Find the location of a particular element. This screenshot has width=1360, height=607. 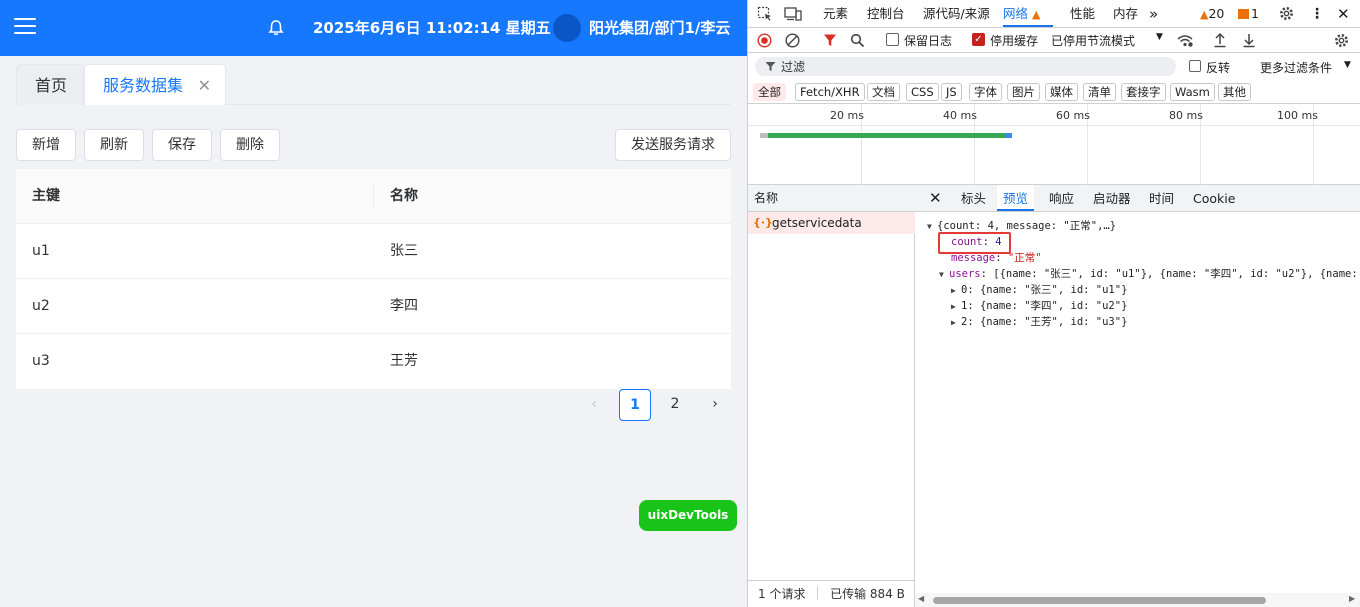

filter-funnel-icon is located at coordinates (830, 40).